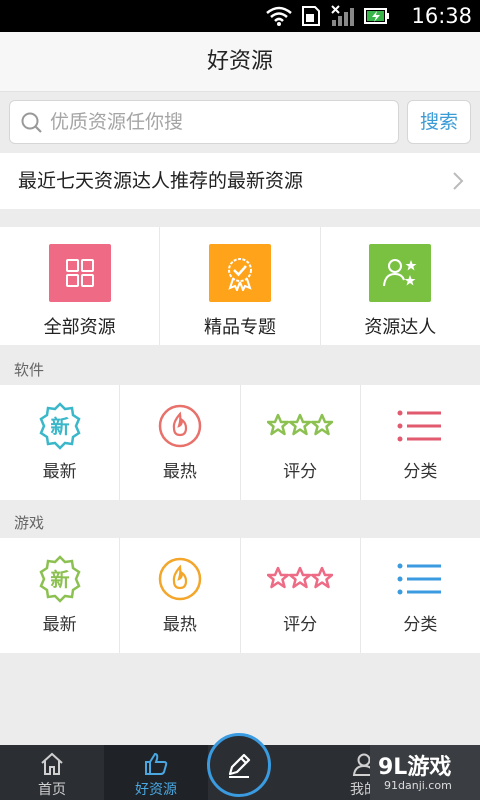 Image resolution: width=480 pixels, height=800 pixels. I want to click on search-input, so click(220, 122).